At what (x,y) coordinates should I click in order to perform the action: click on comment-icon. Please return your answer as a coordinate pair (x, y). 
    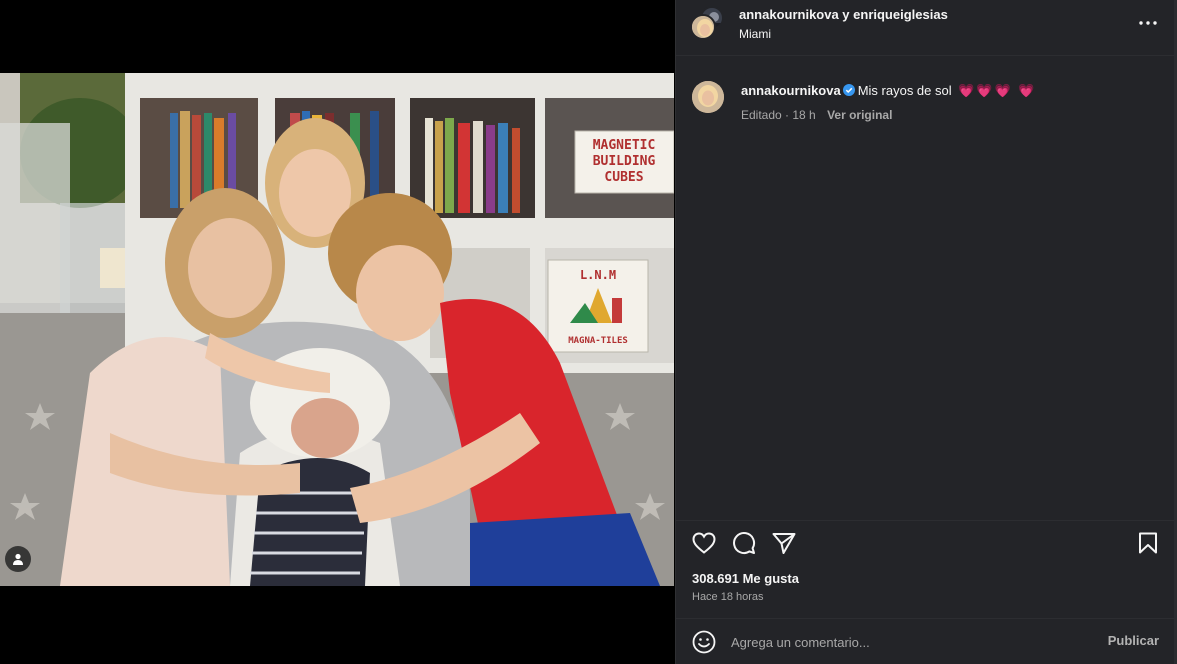
    Looking at the image, I should click on (744, 543).